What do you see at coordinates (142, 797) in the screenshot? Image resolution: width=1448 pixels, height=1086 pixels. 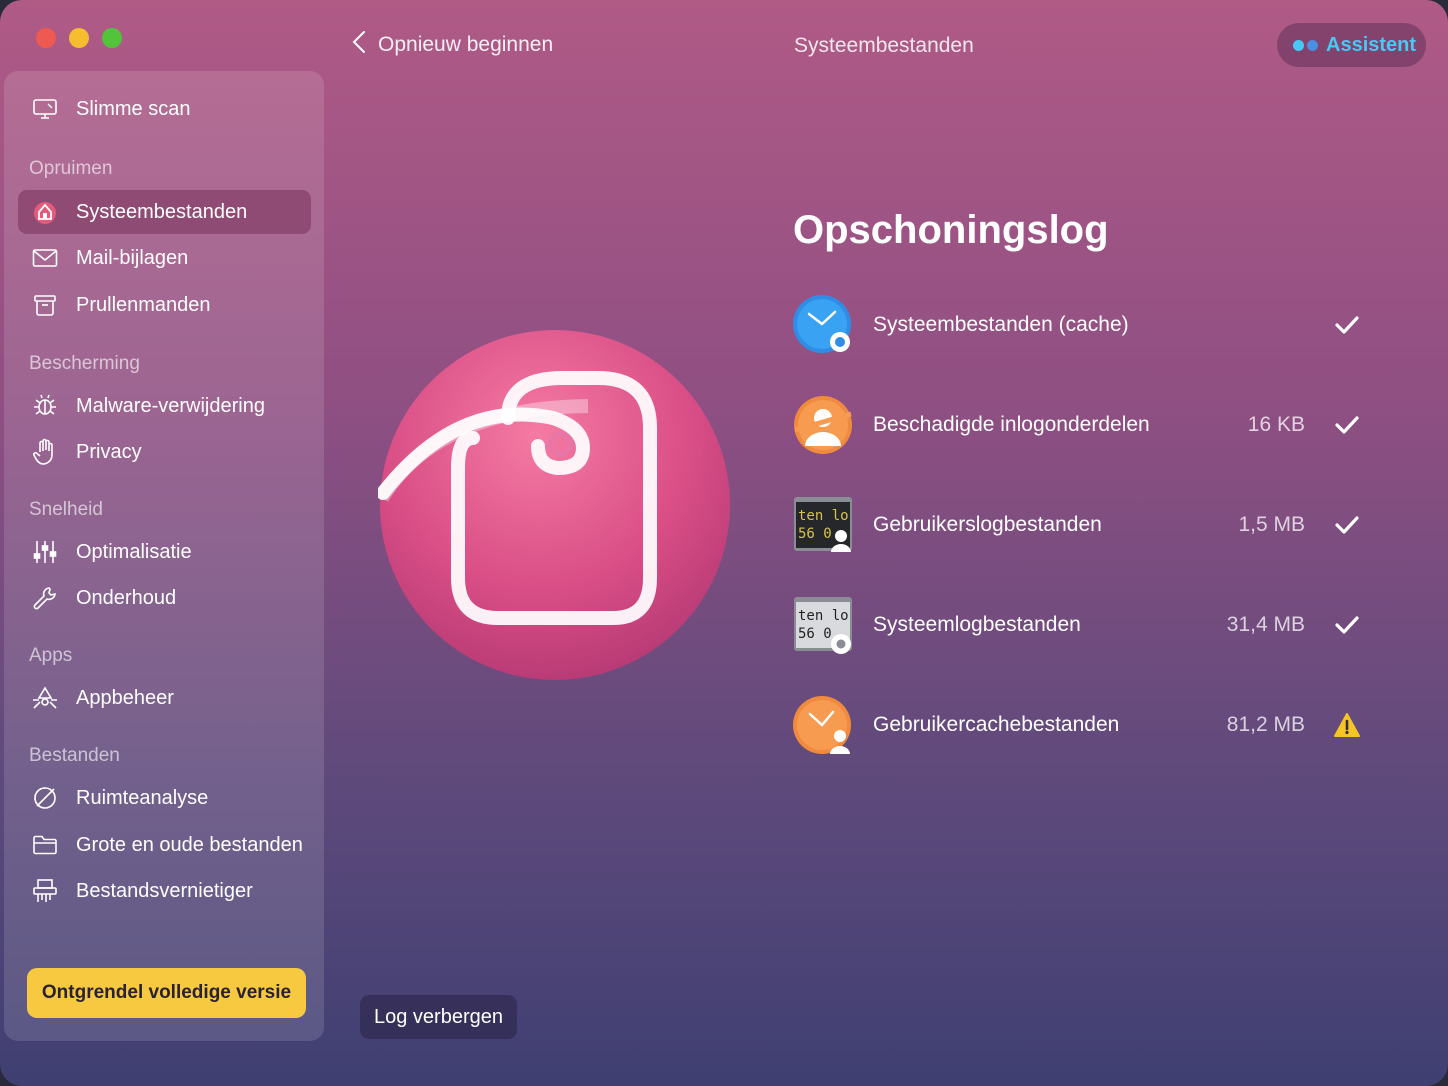 I see `sidebar-item-label: Ruimteanalyse` at bounding box center [142, 797].